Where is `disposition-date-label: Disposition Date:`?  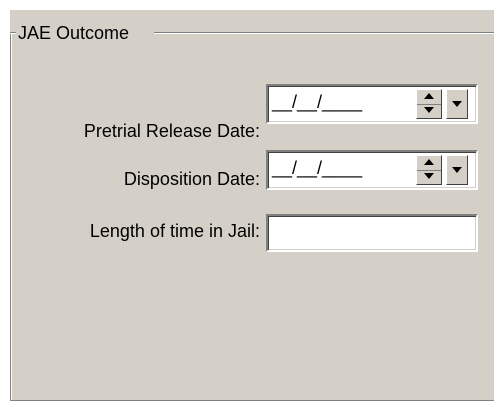
disposition-date-label: Disposition Date: is located at coordinates (191, 179).